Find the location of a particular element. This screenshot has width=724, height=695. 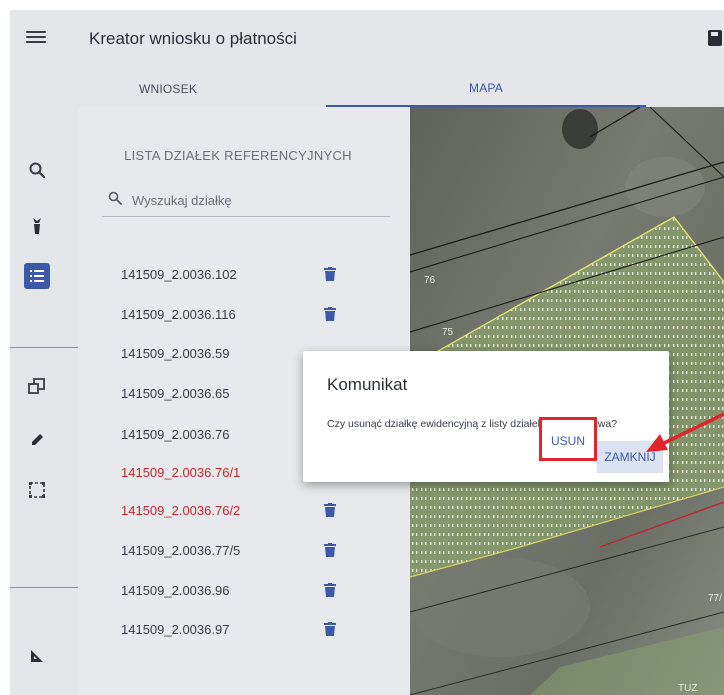

search-input is located at coordinates (257, 200).